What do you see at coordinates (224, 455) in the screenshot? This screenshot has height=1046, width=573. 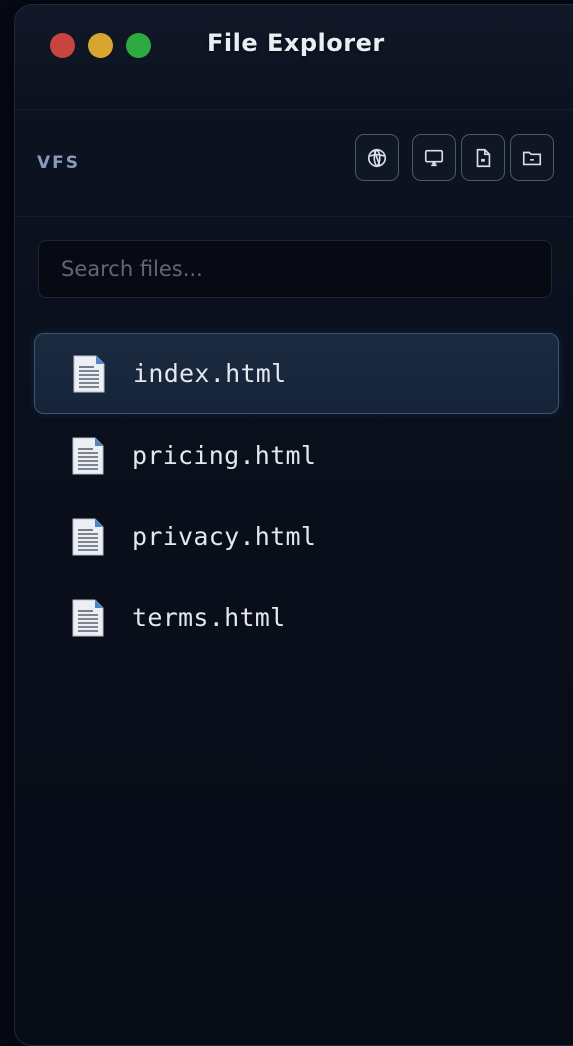 I see `file-name: pricing.html` at bounding box center [224, 455].